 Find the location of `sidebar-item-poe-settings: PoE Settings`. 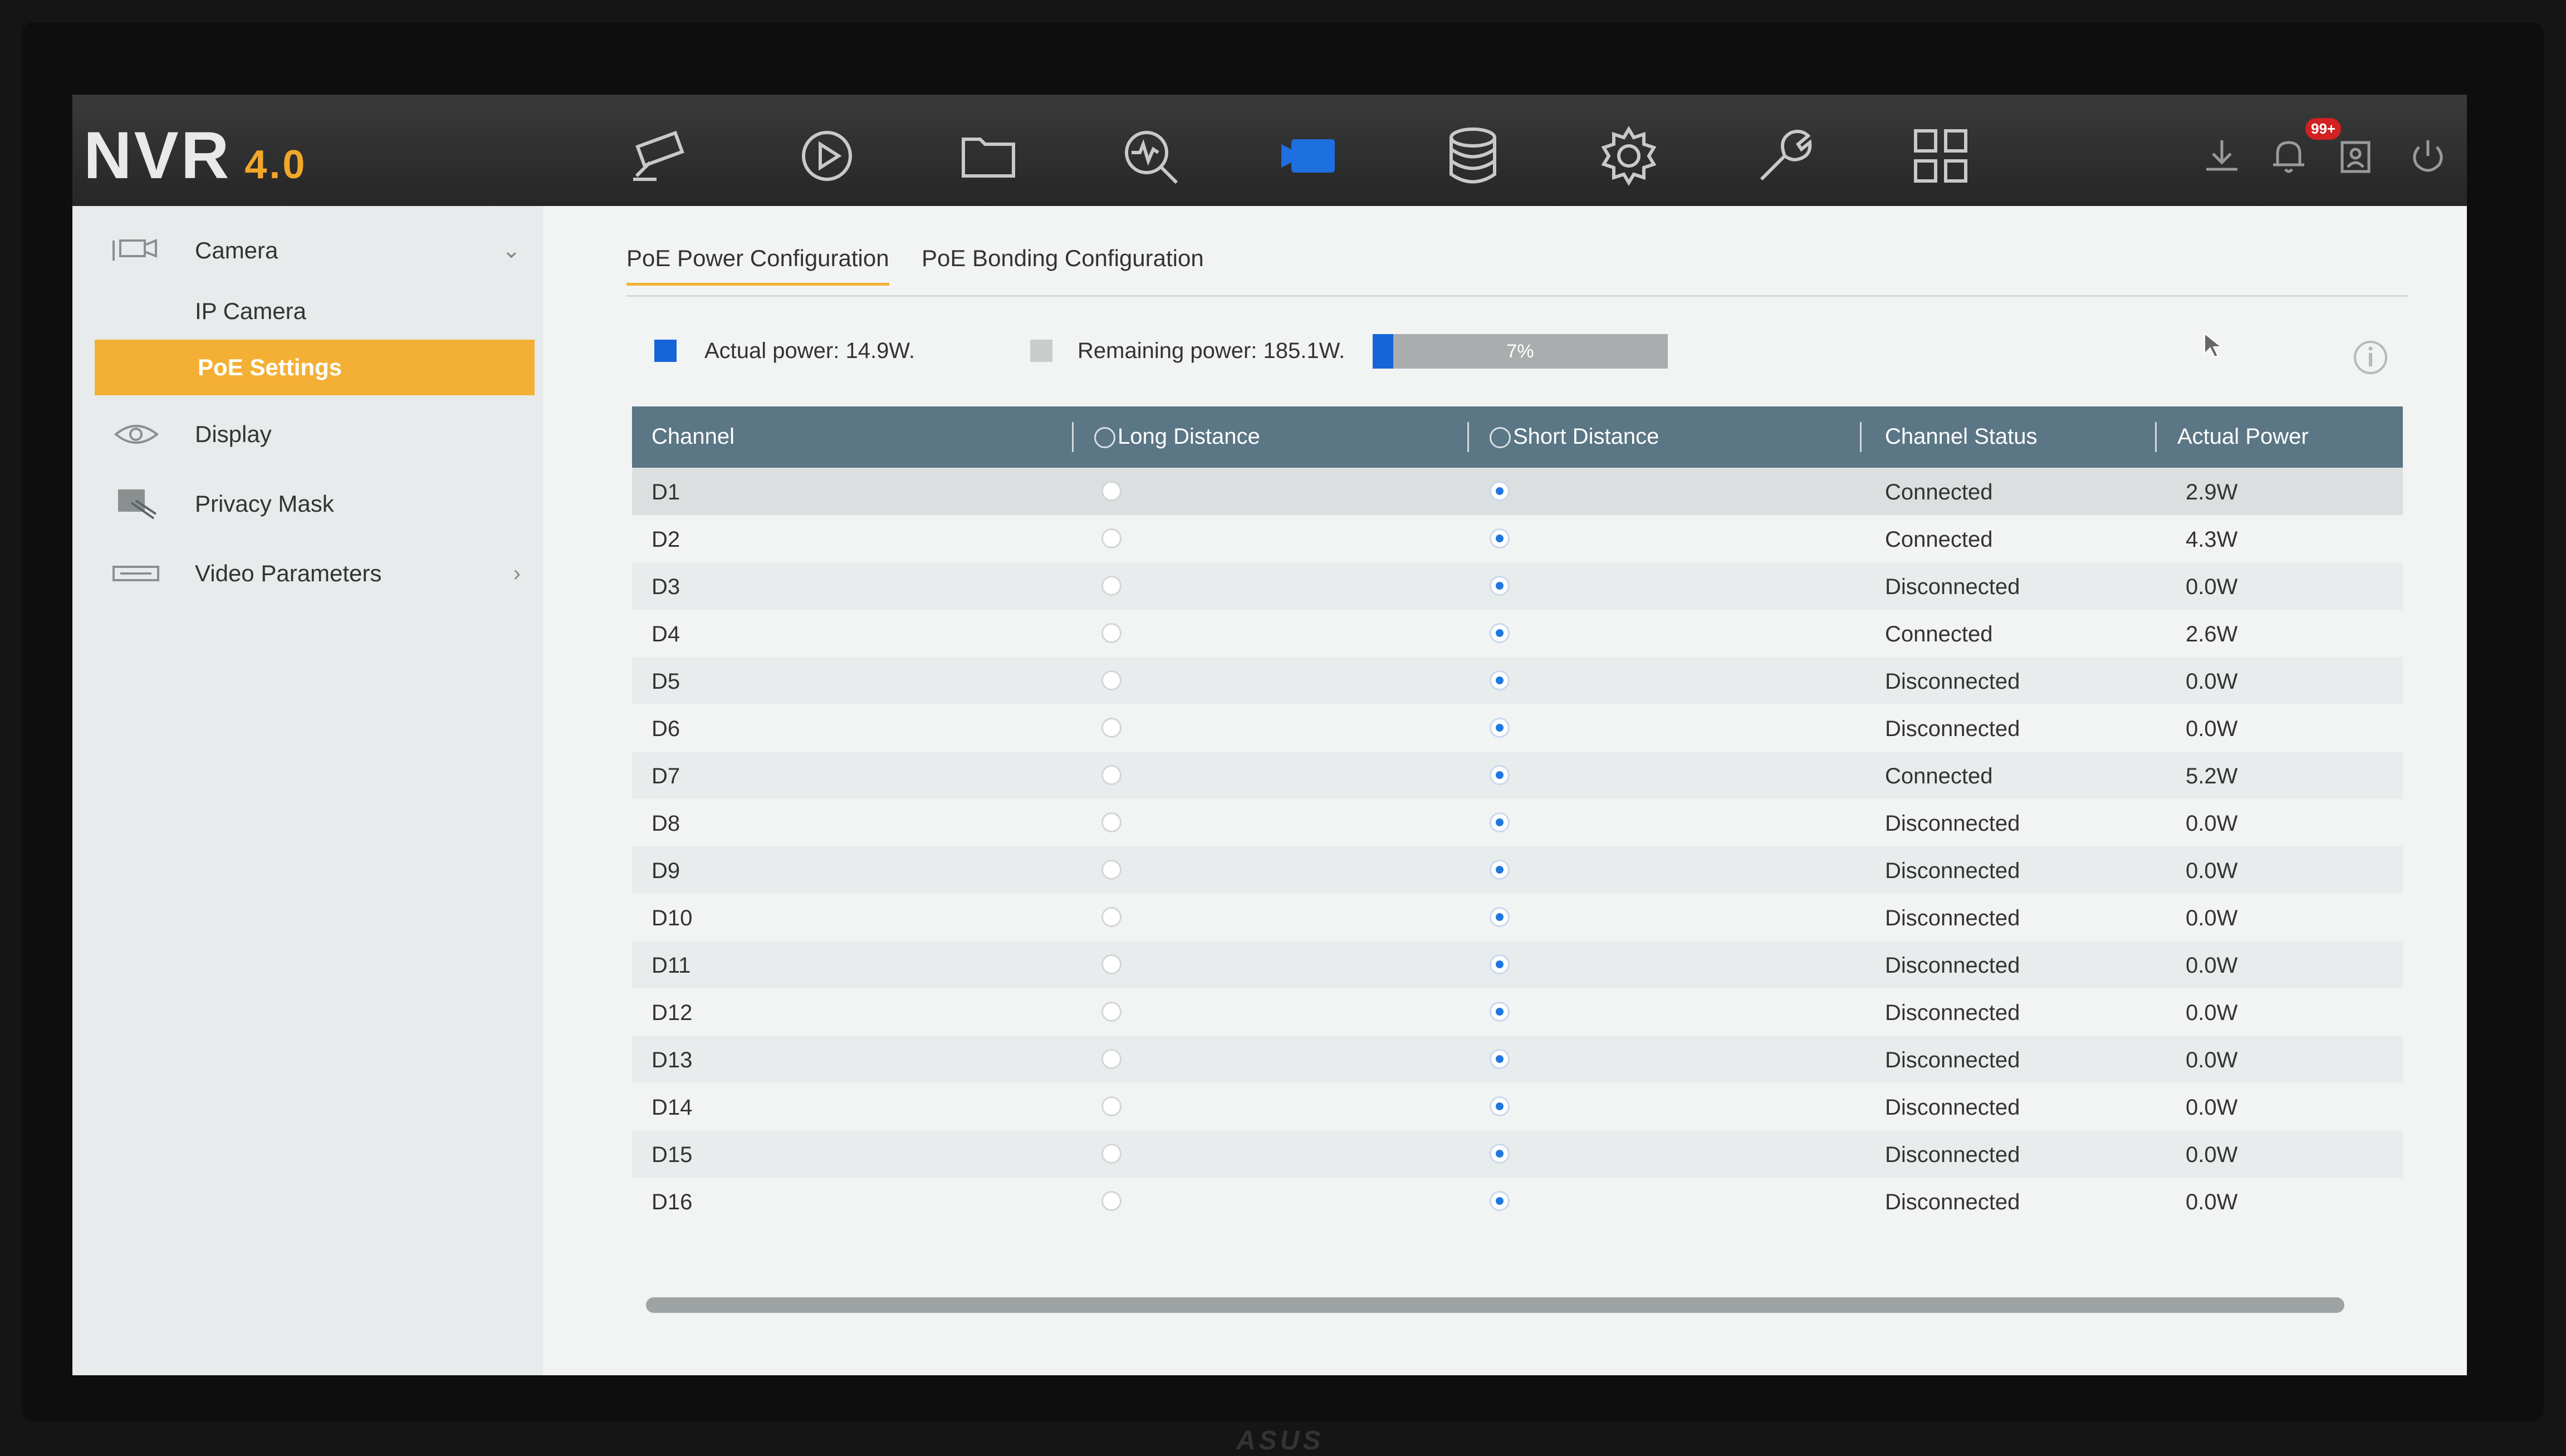

sidebar-item-poe-settings: PoE Settings is located at coordinates (315, 367).